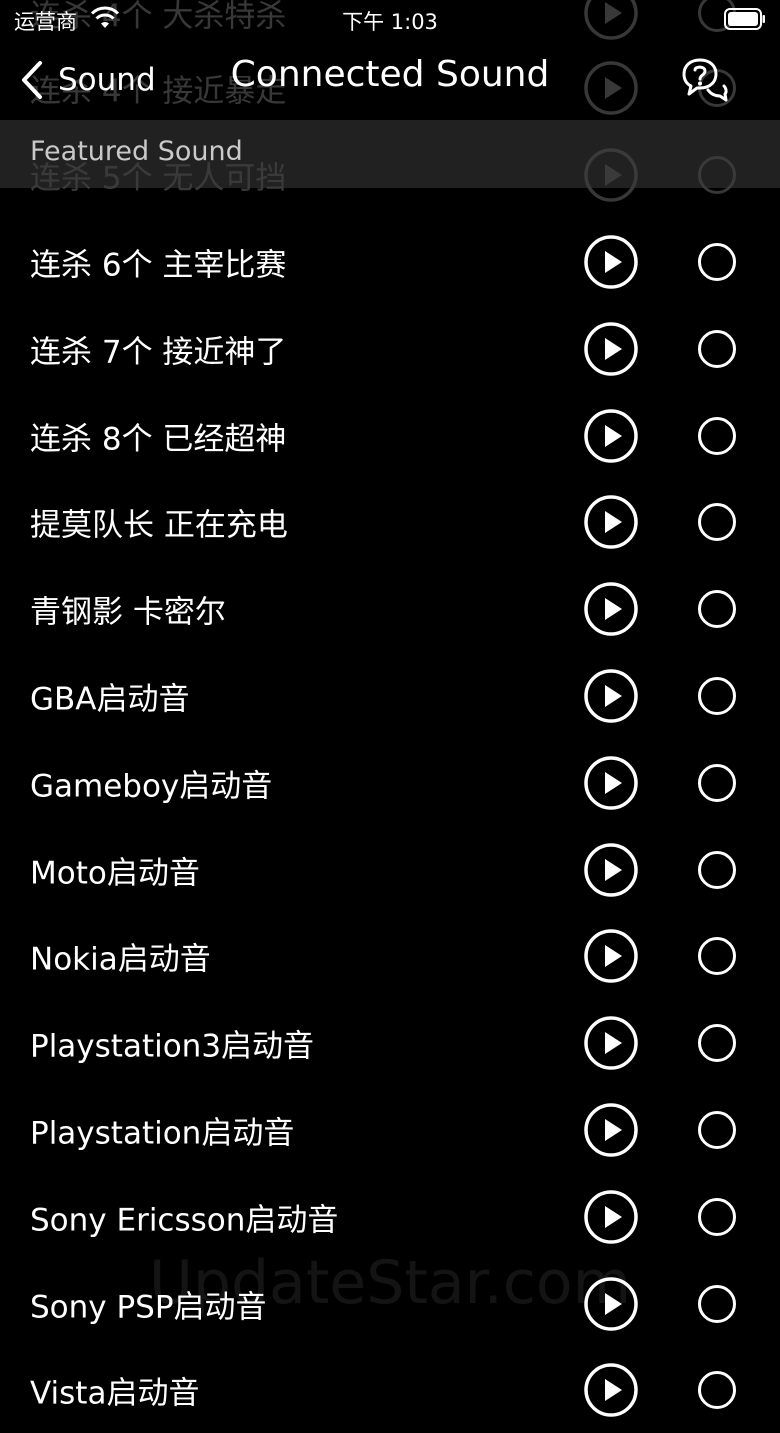  I want to click on sound-name: GBA启动音, so click(110, 699).